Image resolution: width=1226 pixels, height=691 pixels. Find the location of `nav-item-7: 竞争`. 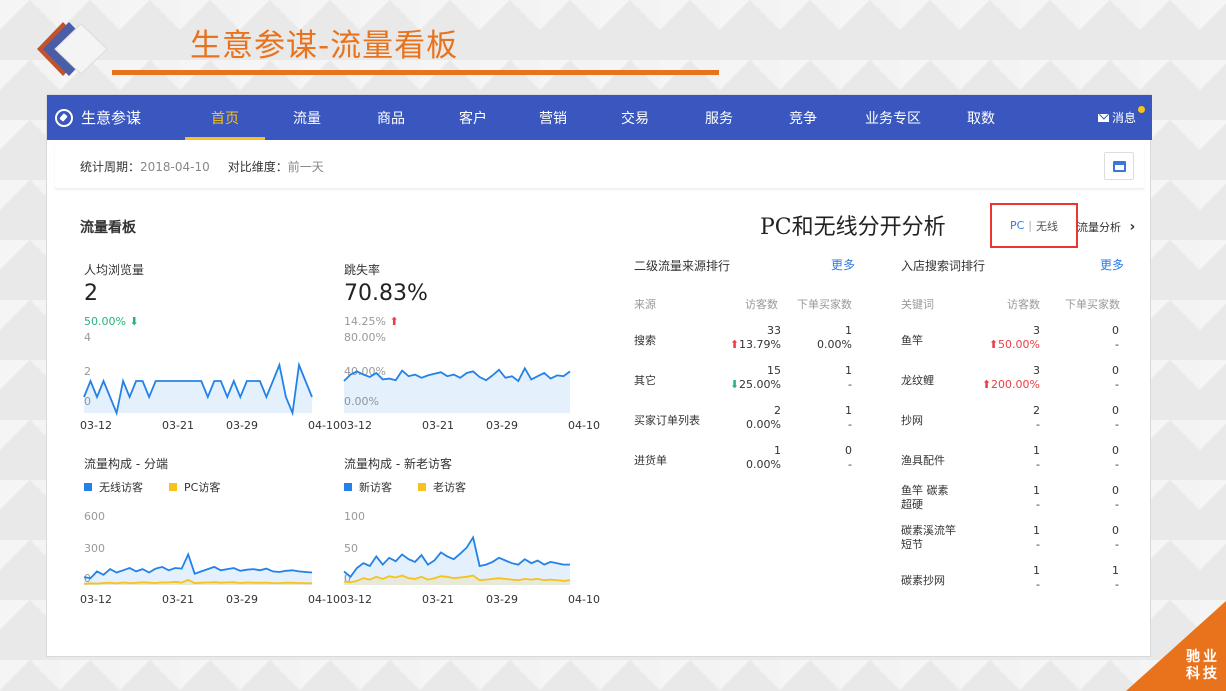

nav-item-7: 竞争 is located at coordinates (803, 117).